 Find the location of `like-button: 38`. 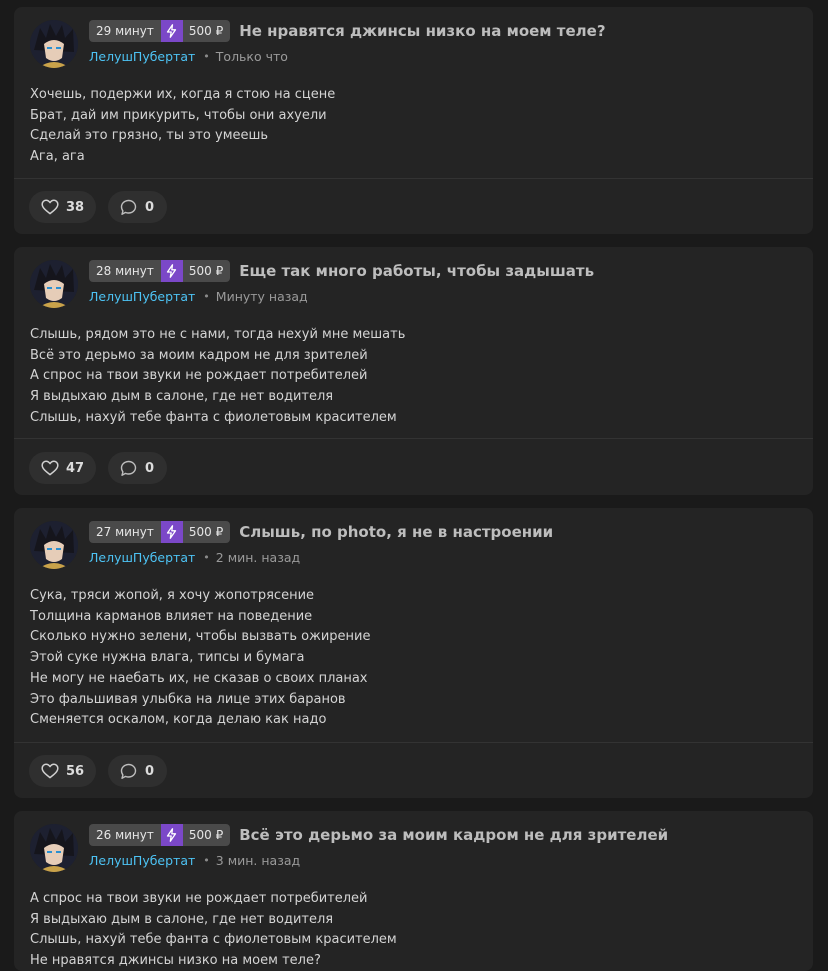

like-button: 38 is located at coordinates (62, 207).